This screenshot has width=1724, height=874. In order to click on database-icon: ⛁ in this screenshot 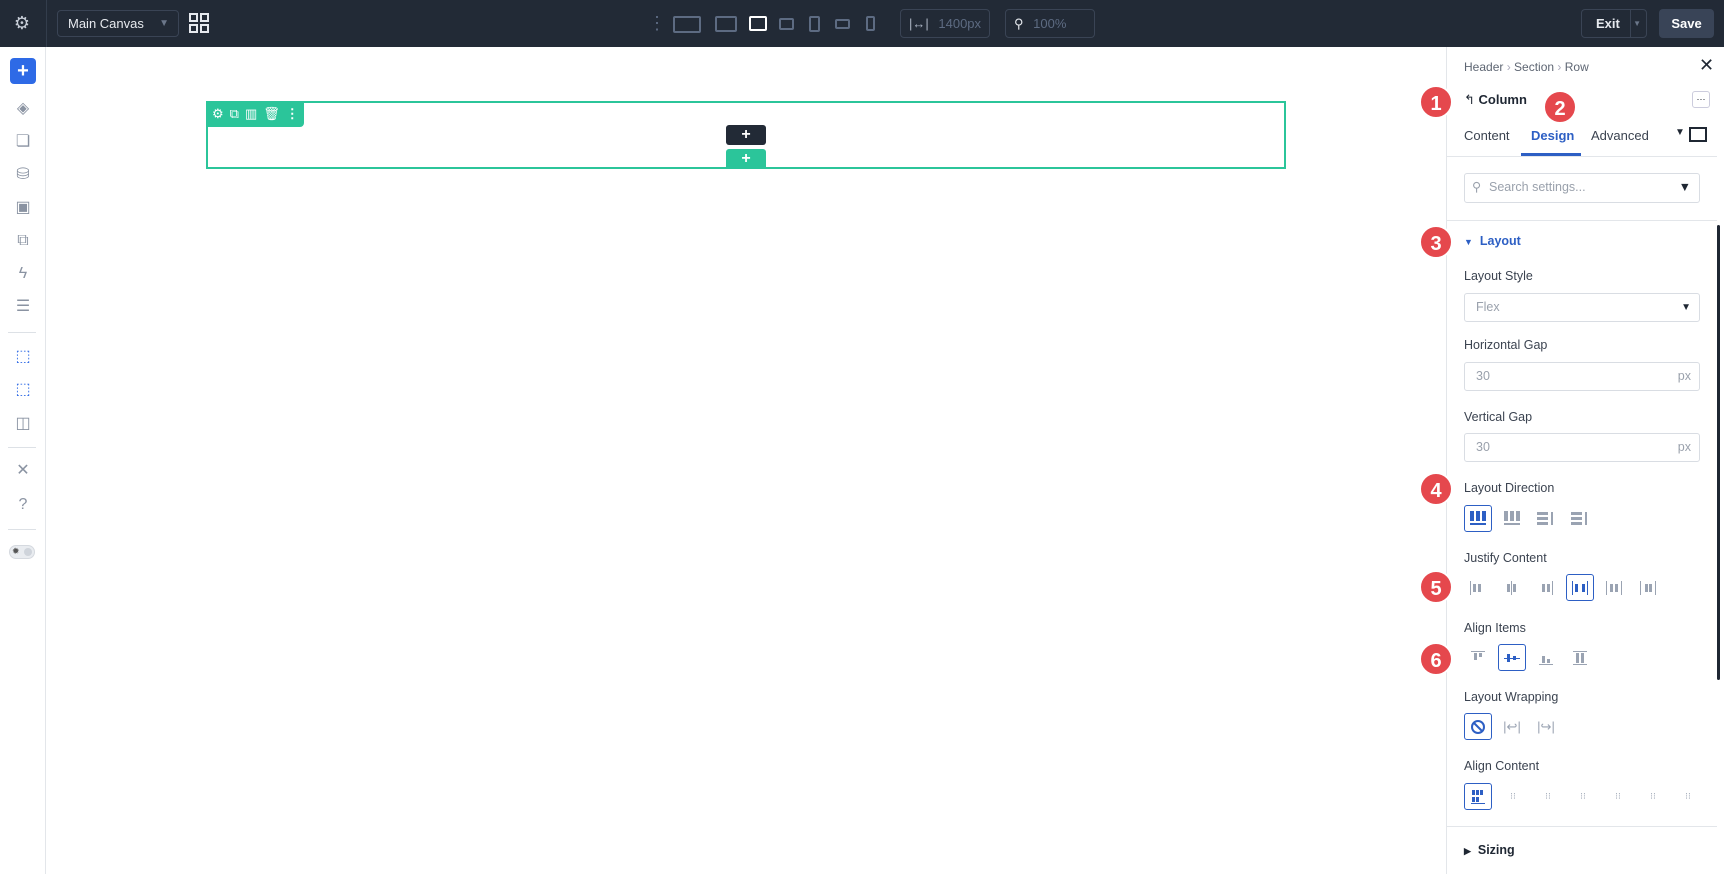, I will do `click(23, 175)`.